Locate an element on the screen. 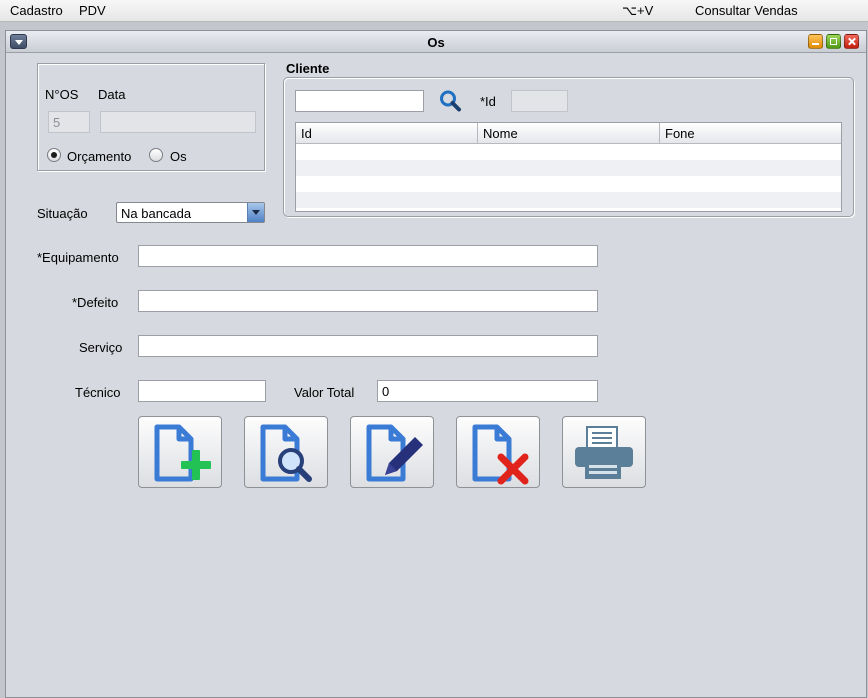 This screenshot has height=698, width=868. servico-label: Serviço is located at coordinates (101, 347).